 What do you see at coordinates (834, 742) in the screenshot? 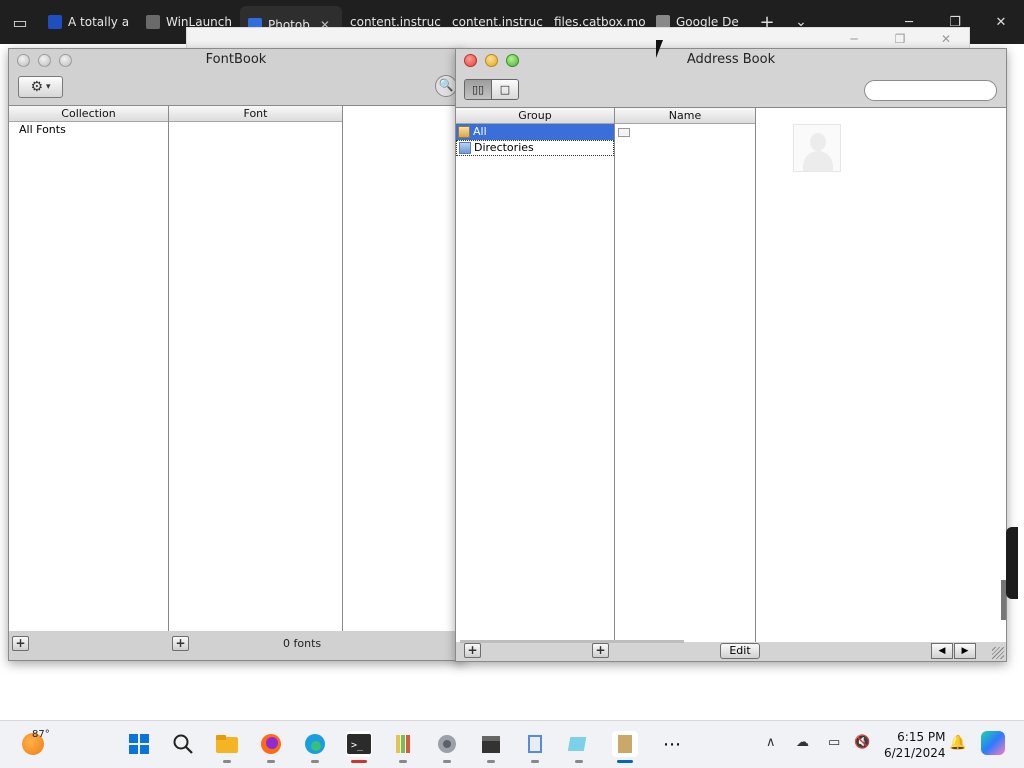
I see `display-icon: ▭` at bounding box center [834, 742].